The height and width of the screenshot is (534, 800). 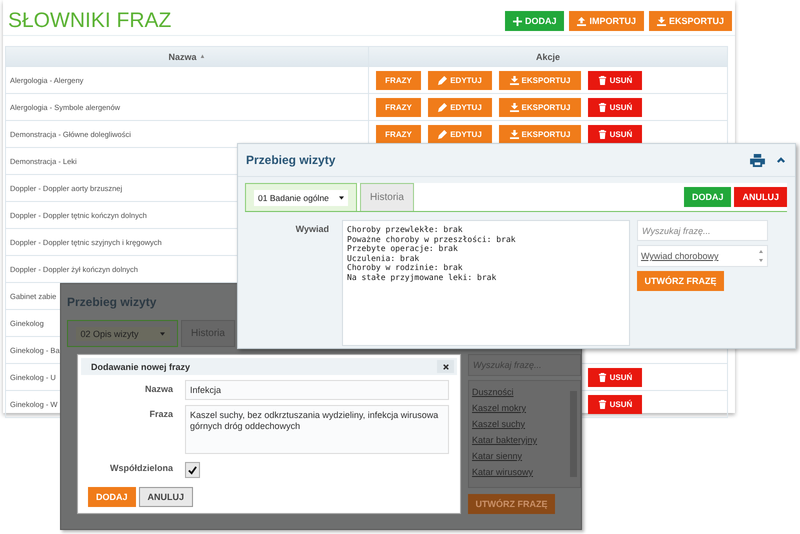 What do you see at coordinates (166, 497) in the screenshot?
I see `dialog-button: ANULUJ` at bounding box center [166, 497].